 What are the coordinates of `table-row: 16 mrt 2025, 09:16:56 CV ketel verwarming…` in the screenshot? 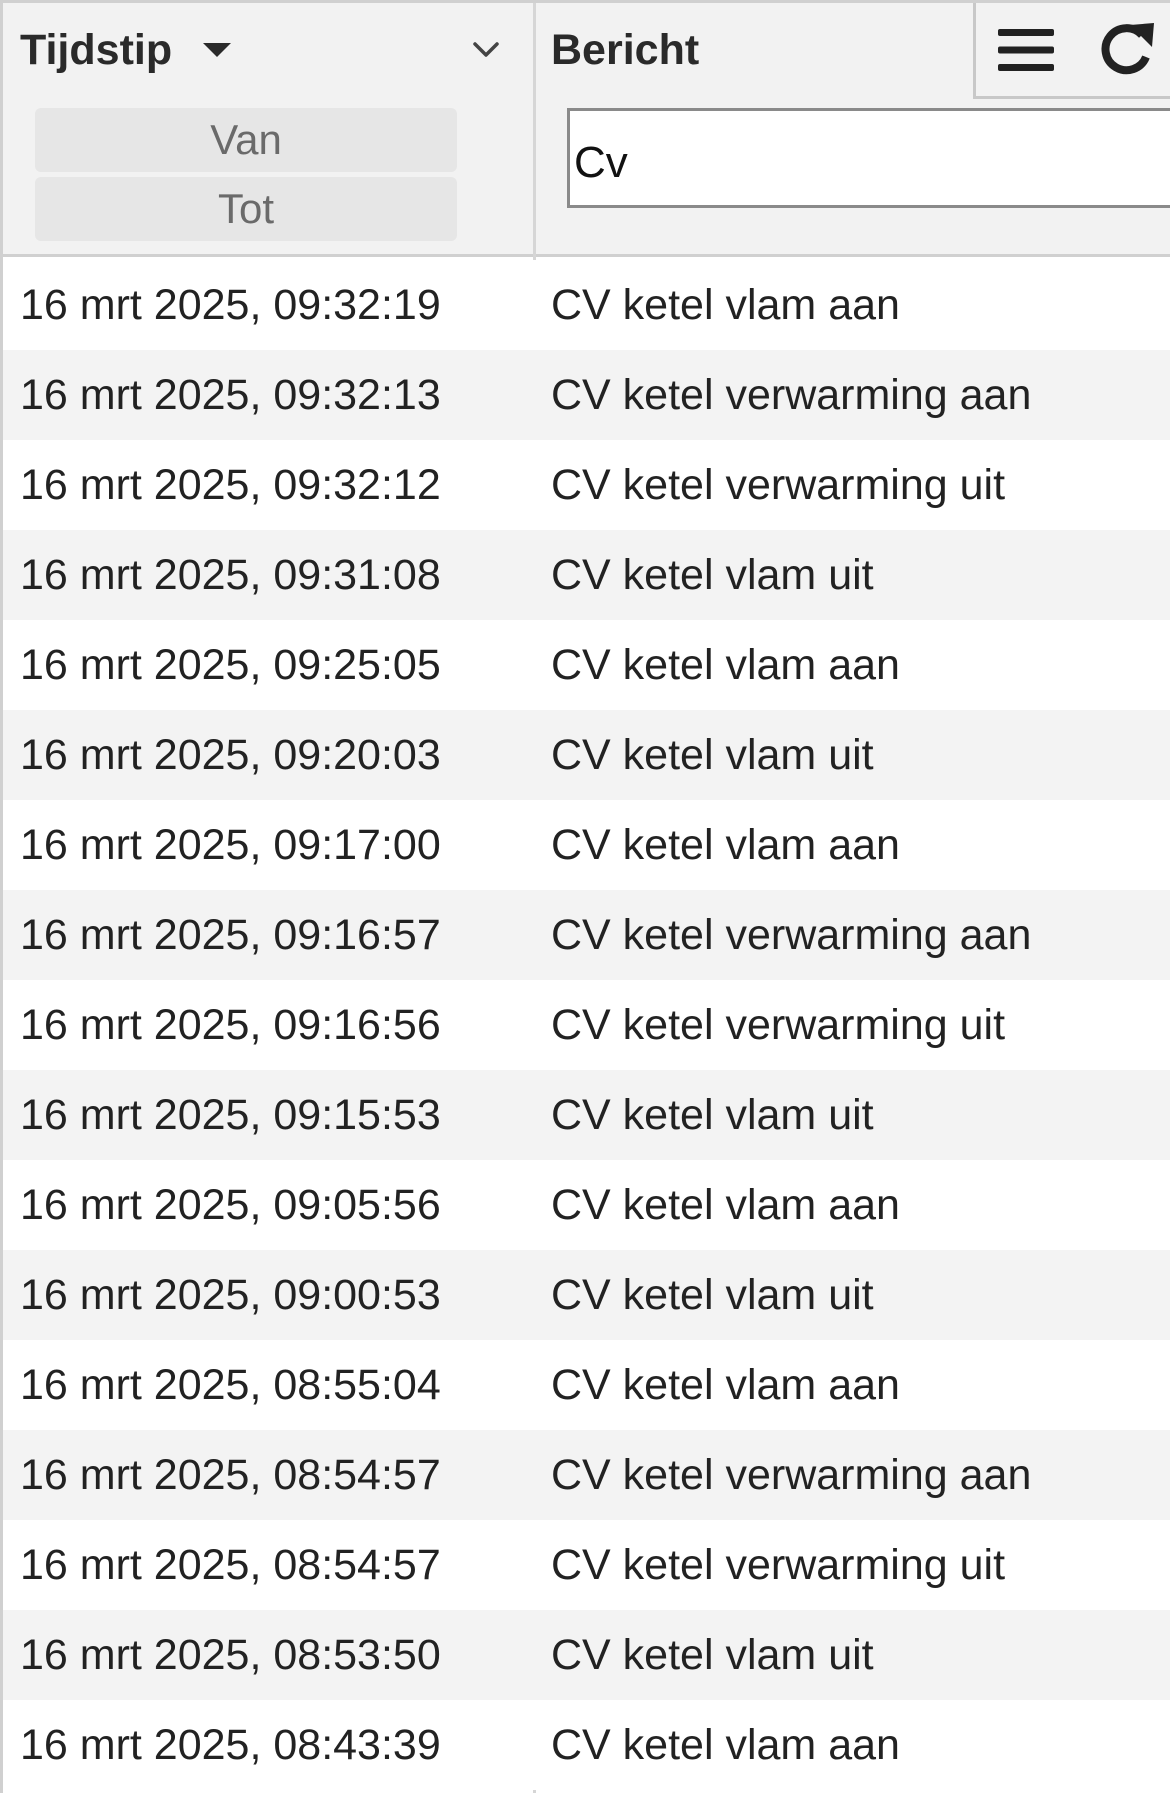 It's located at (586, 1025).